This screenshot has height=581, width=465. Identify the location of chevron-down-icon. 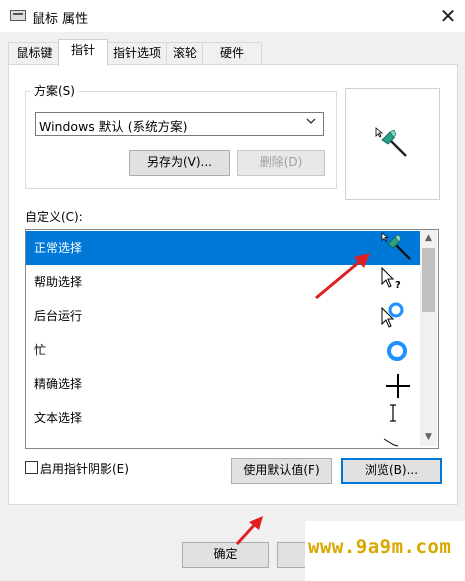
(311, 122).